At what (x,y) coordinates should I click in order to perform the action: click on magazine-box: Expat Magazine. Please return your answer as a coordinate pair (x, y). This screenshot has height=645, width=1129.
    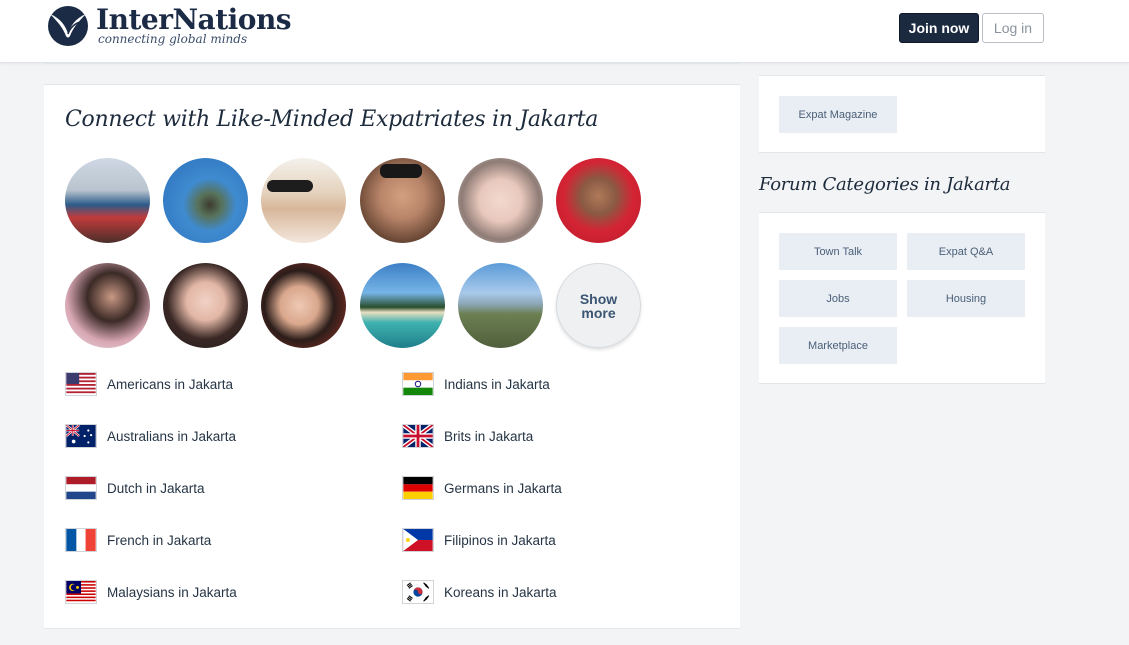
    Looking at the image, I should click on (902, 114).